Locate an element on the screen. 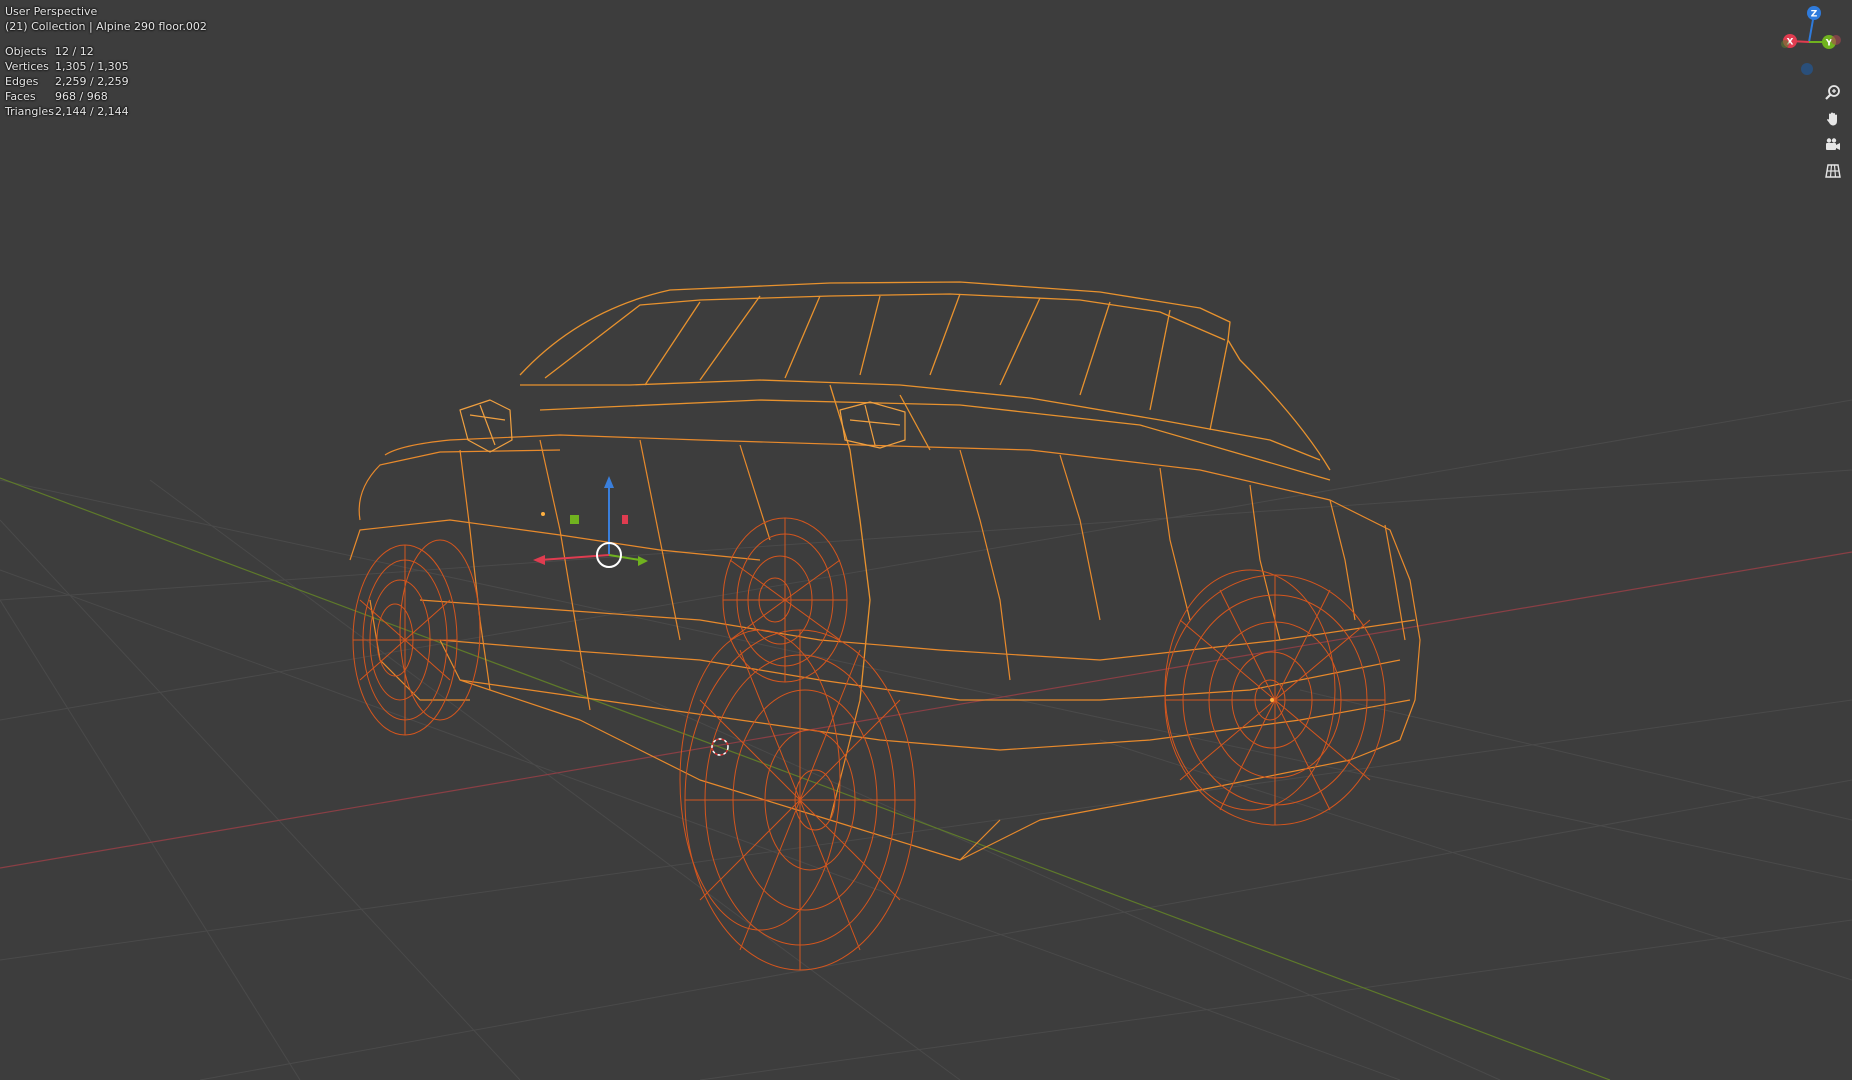 This screenshot has width=1852, height=1080. ortho-toggle-button is located at coordinates (1833, 171).